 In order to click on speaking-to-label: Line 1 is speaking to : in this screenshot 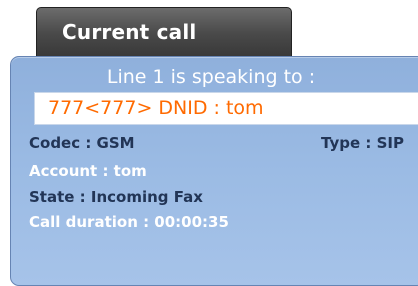, I will do `click(211, 77)`.